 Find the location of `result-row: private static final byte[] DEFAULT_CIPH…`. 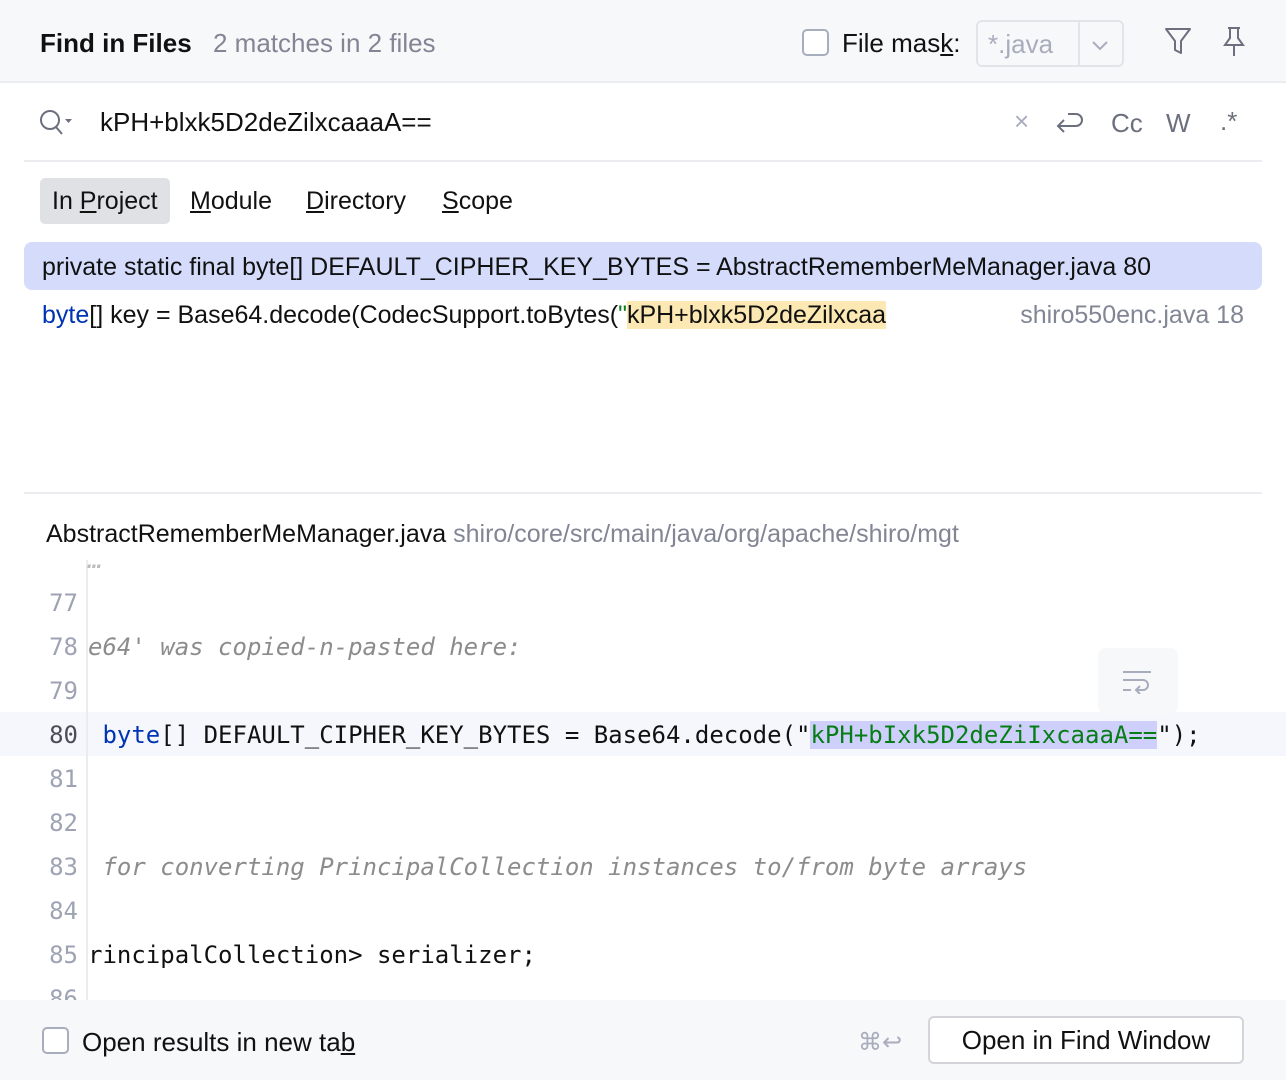

result-row: private static final byte[] DEFAULT_CIPH… is located at coordinates (643, 266).